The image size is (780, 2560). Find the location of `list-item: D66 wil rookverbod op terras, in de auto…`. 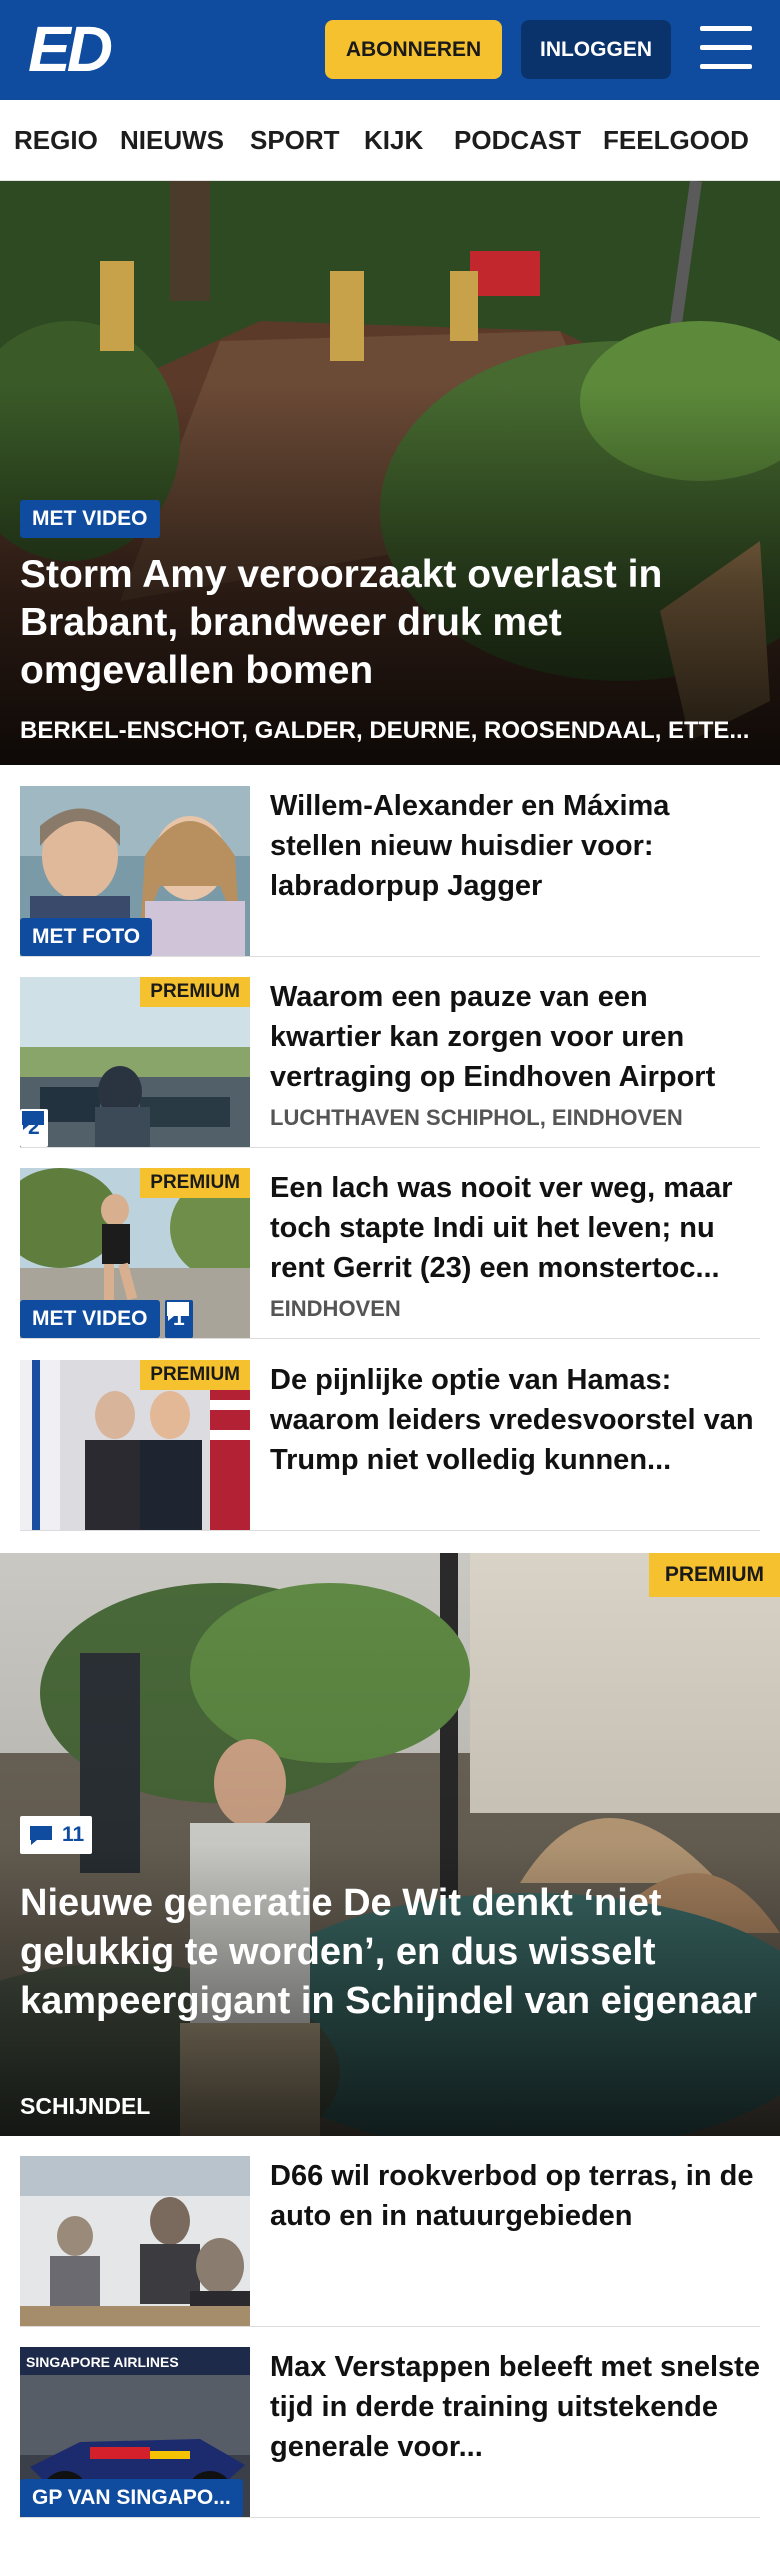

list-item: D66 wil rookverbod op terras, in de auto… is located at coordinates (390, 2241).